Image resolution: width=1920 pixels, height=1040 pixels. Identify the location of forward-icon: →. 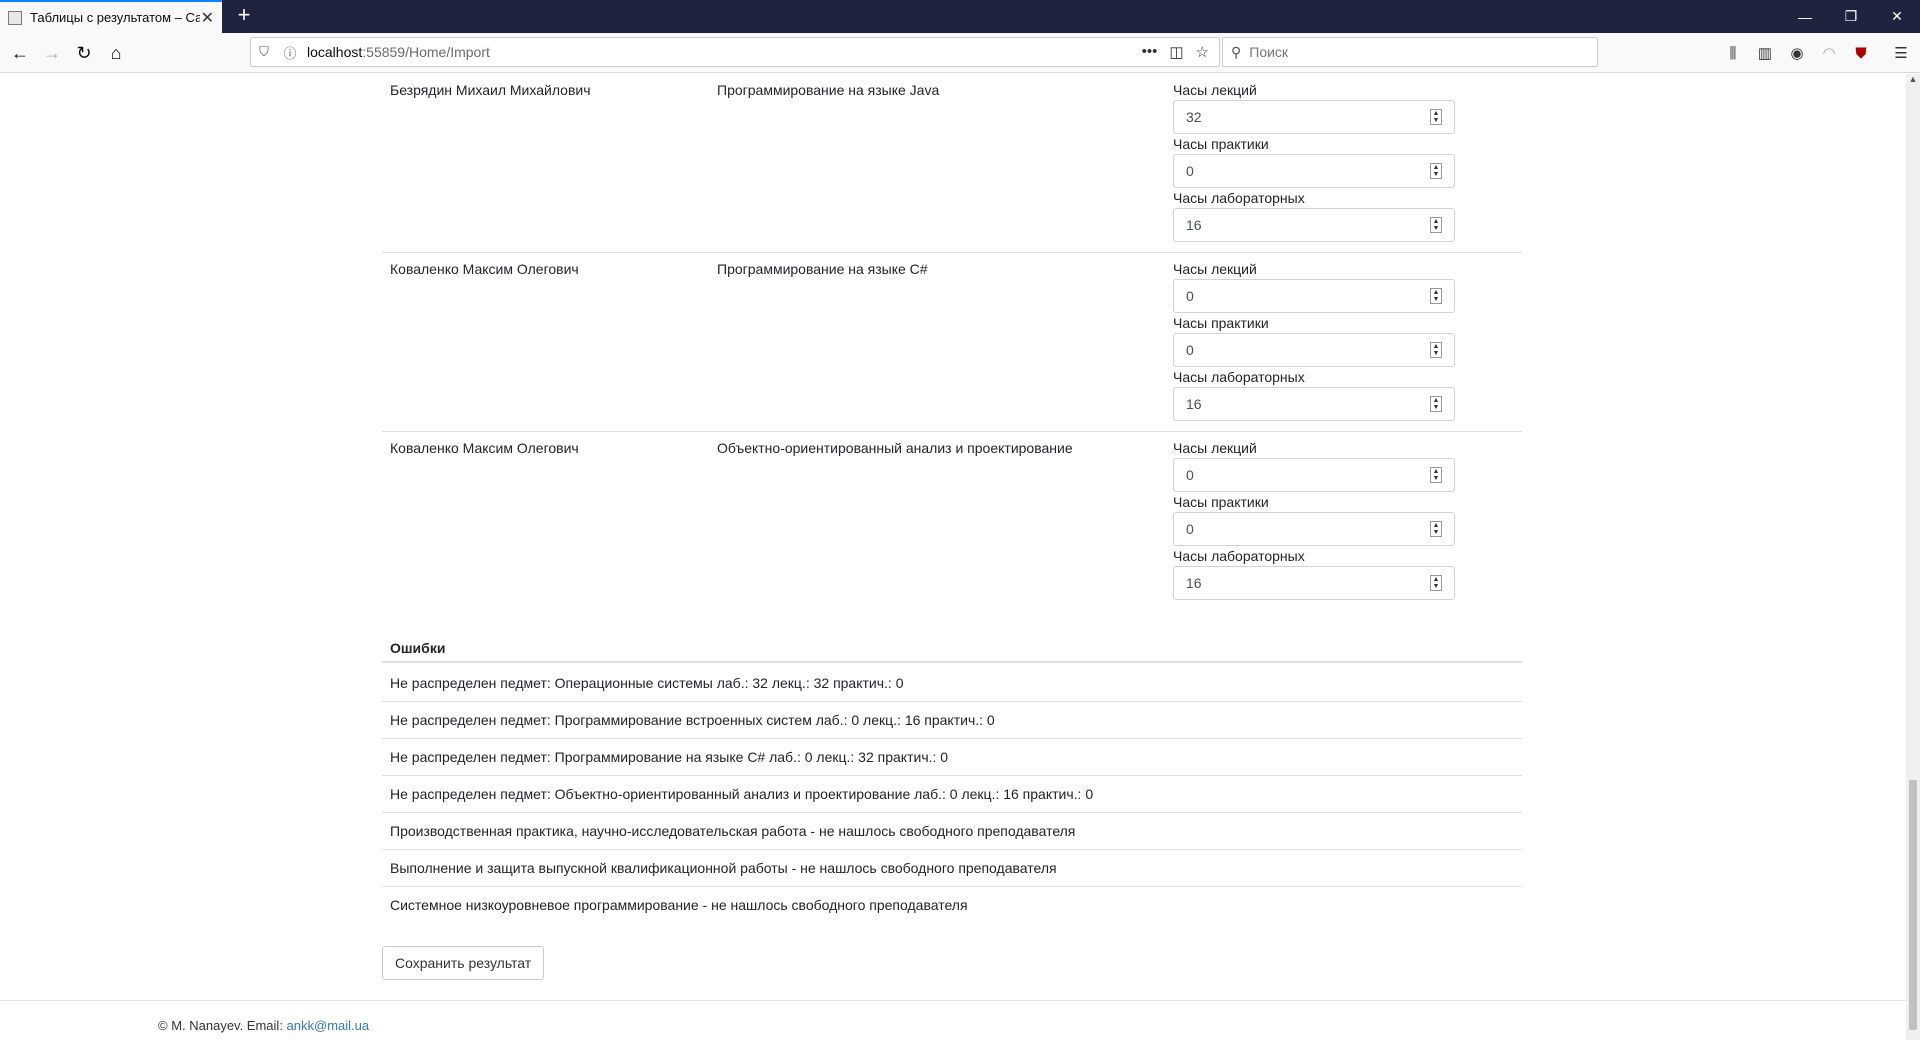
(52, 53).